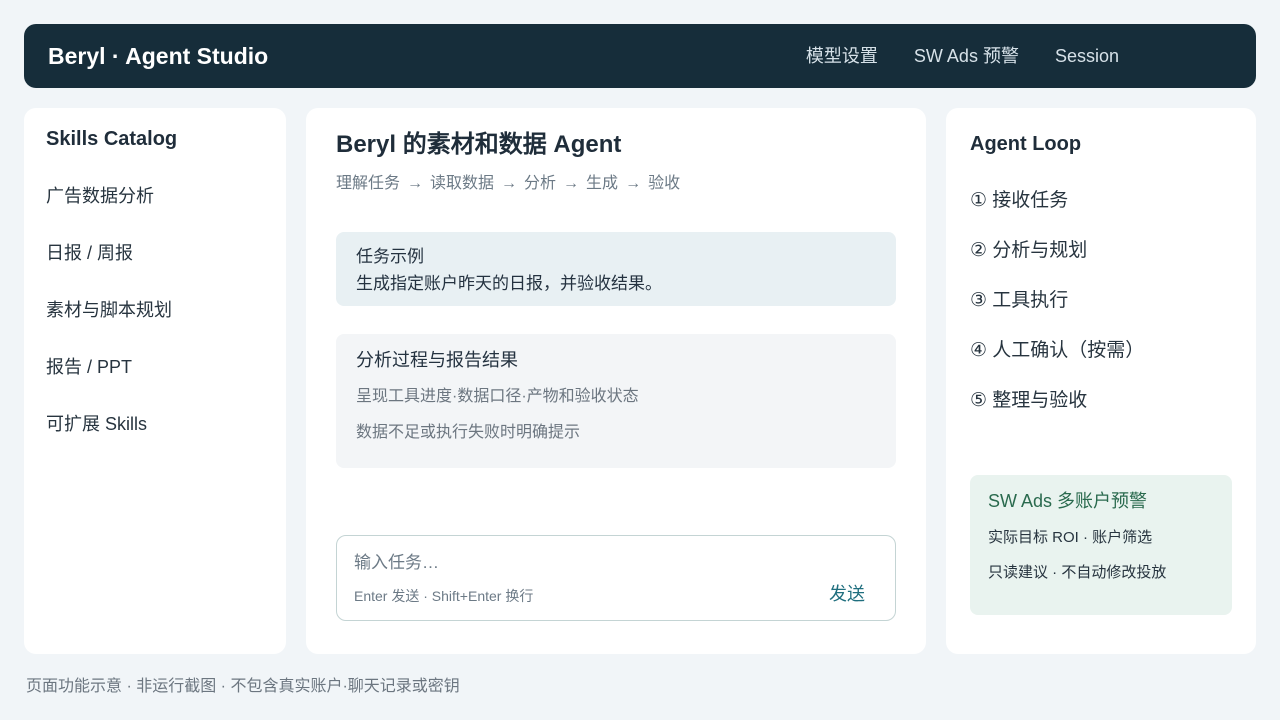  I want to click on nav-session: Session, so click(1087, 56).